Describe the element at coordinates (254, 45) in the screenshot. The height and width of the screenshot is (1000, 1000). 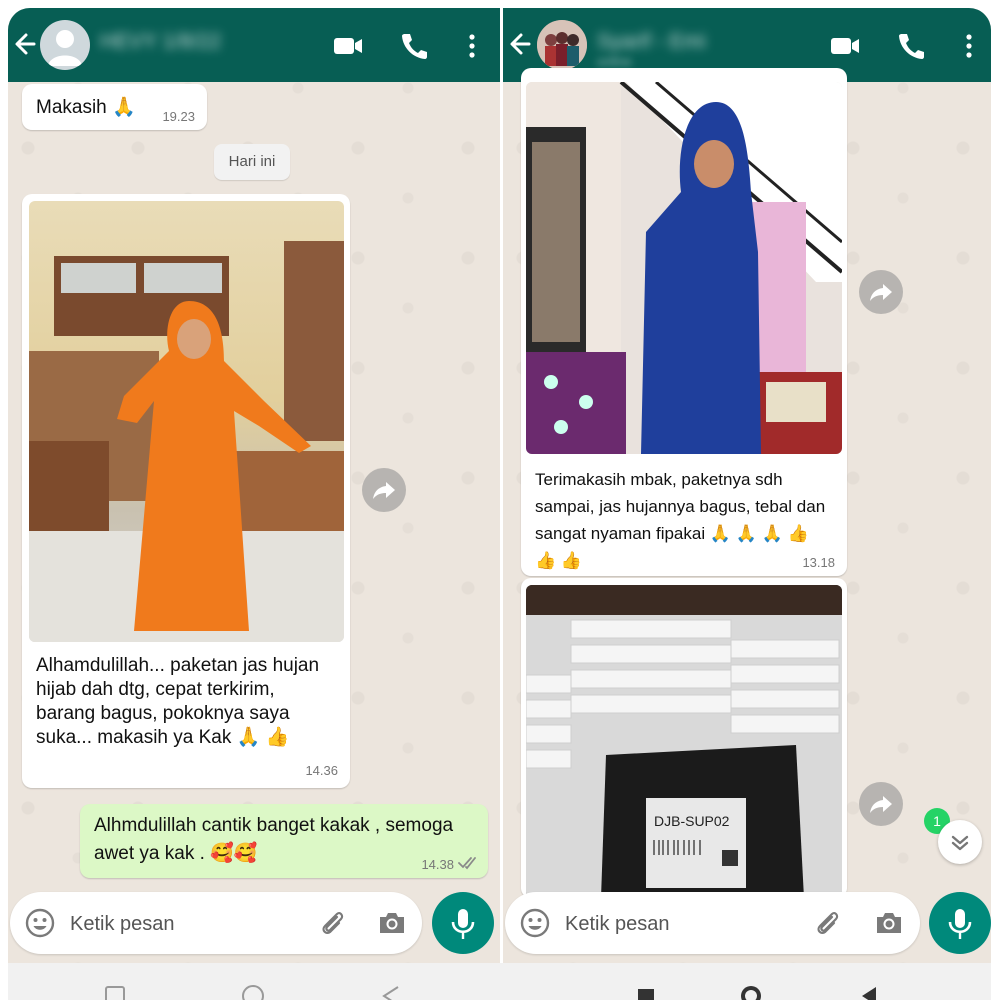
I see `chat-header: HEVY 1/8/22` at that location.